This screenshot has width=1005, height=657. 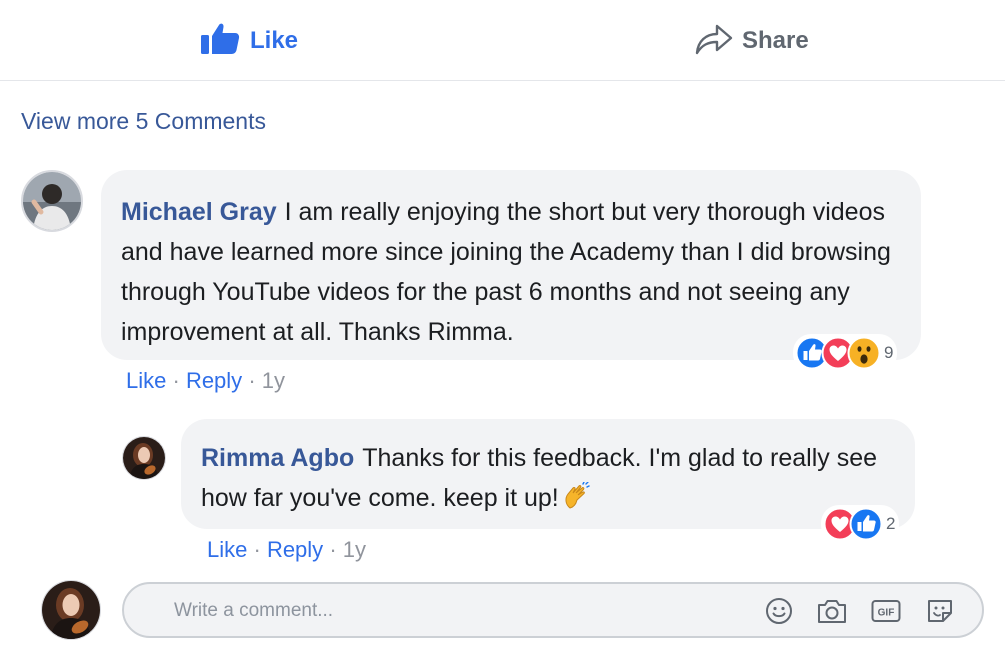 What do you see at coordinates (277, 458) in the screenshot?
I see `comment-author-name: Rimma Agbo` at bounding box center [277, 458].